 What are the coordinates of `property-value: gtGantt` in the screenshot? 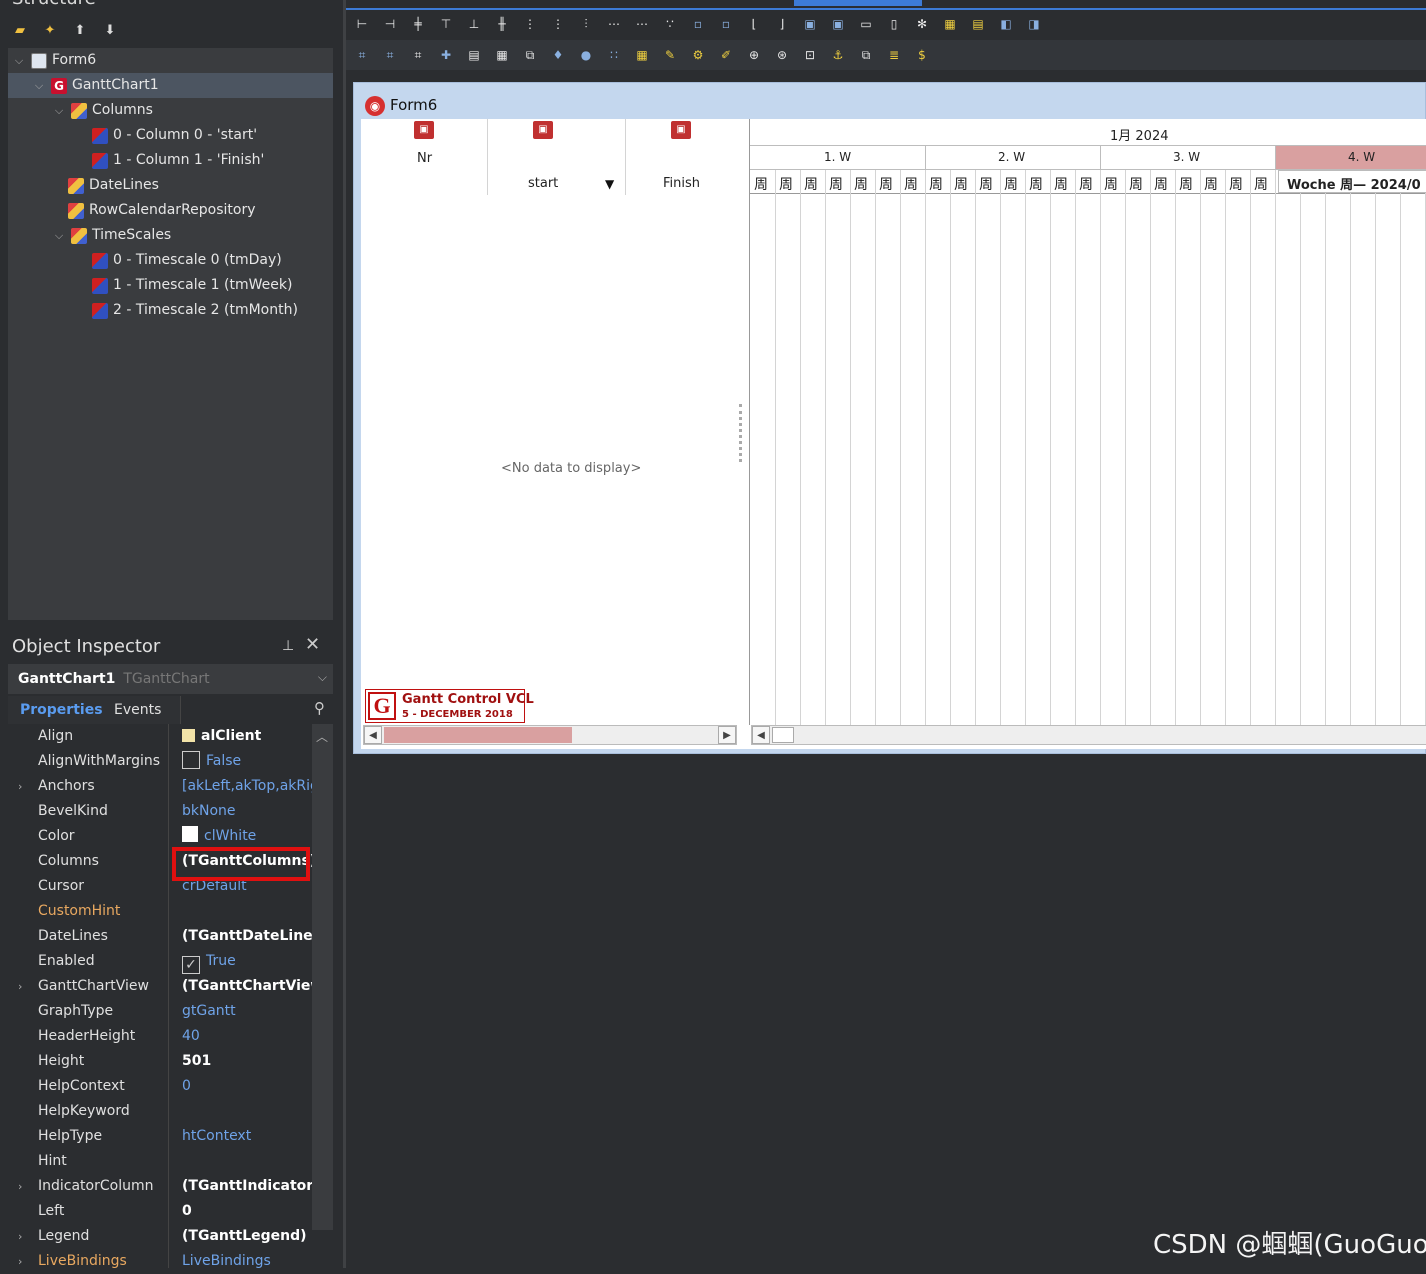 It's located at (248, 1011).